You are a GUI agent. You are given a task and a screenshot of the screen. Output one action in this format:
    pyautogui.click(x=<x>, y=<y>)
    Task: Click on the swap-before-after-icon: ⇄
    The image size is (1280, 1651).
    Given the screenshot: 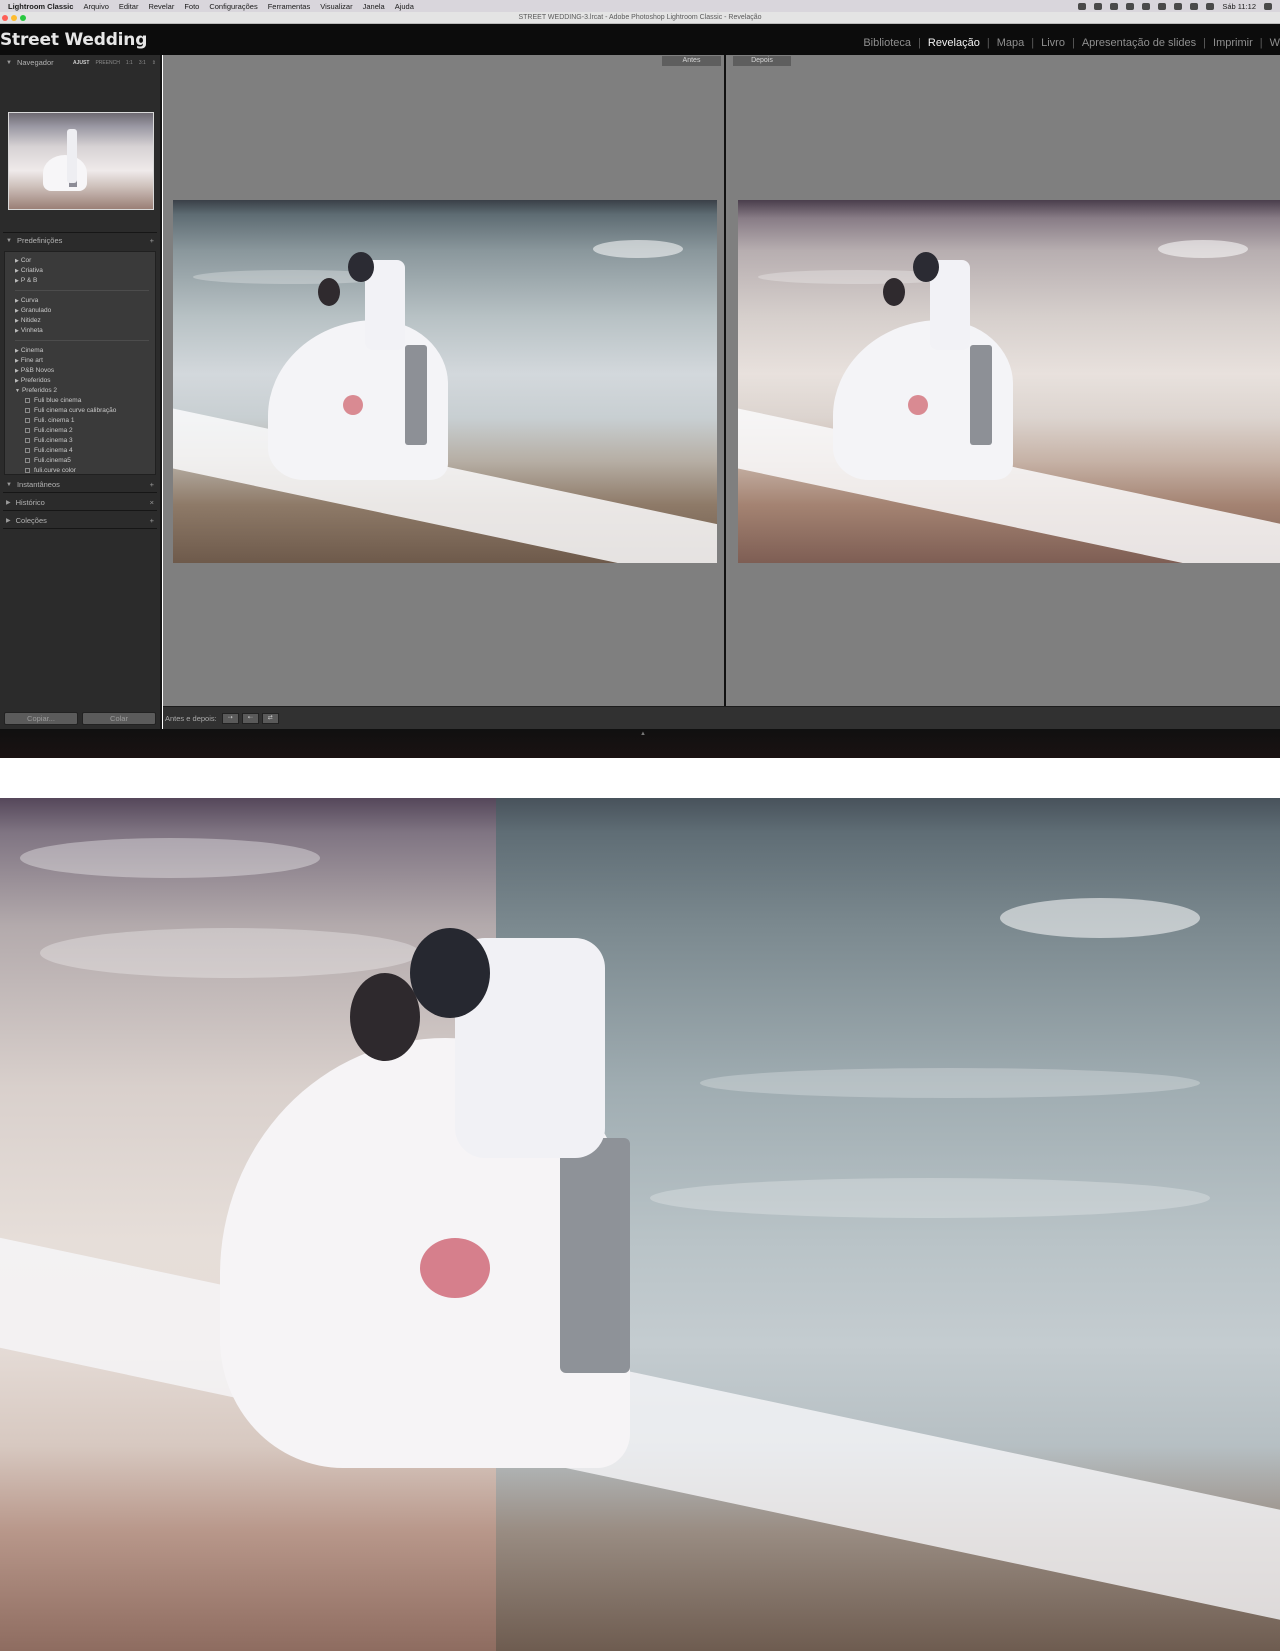 What is the action you would take?
    pyautogui.click(x=270, y=718)
    